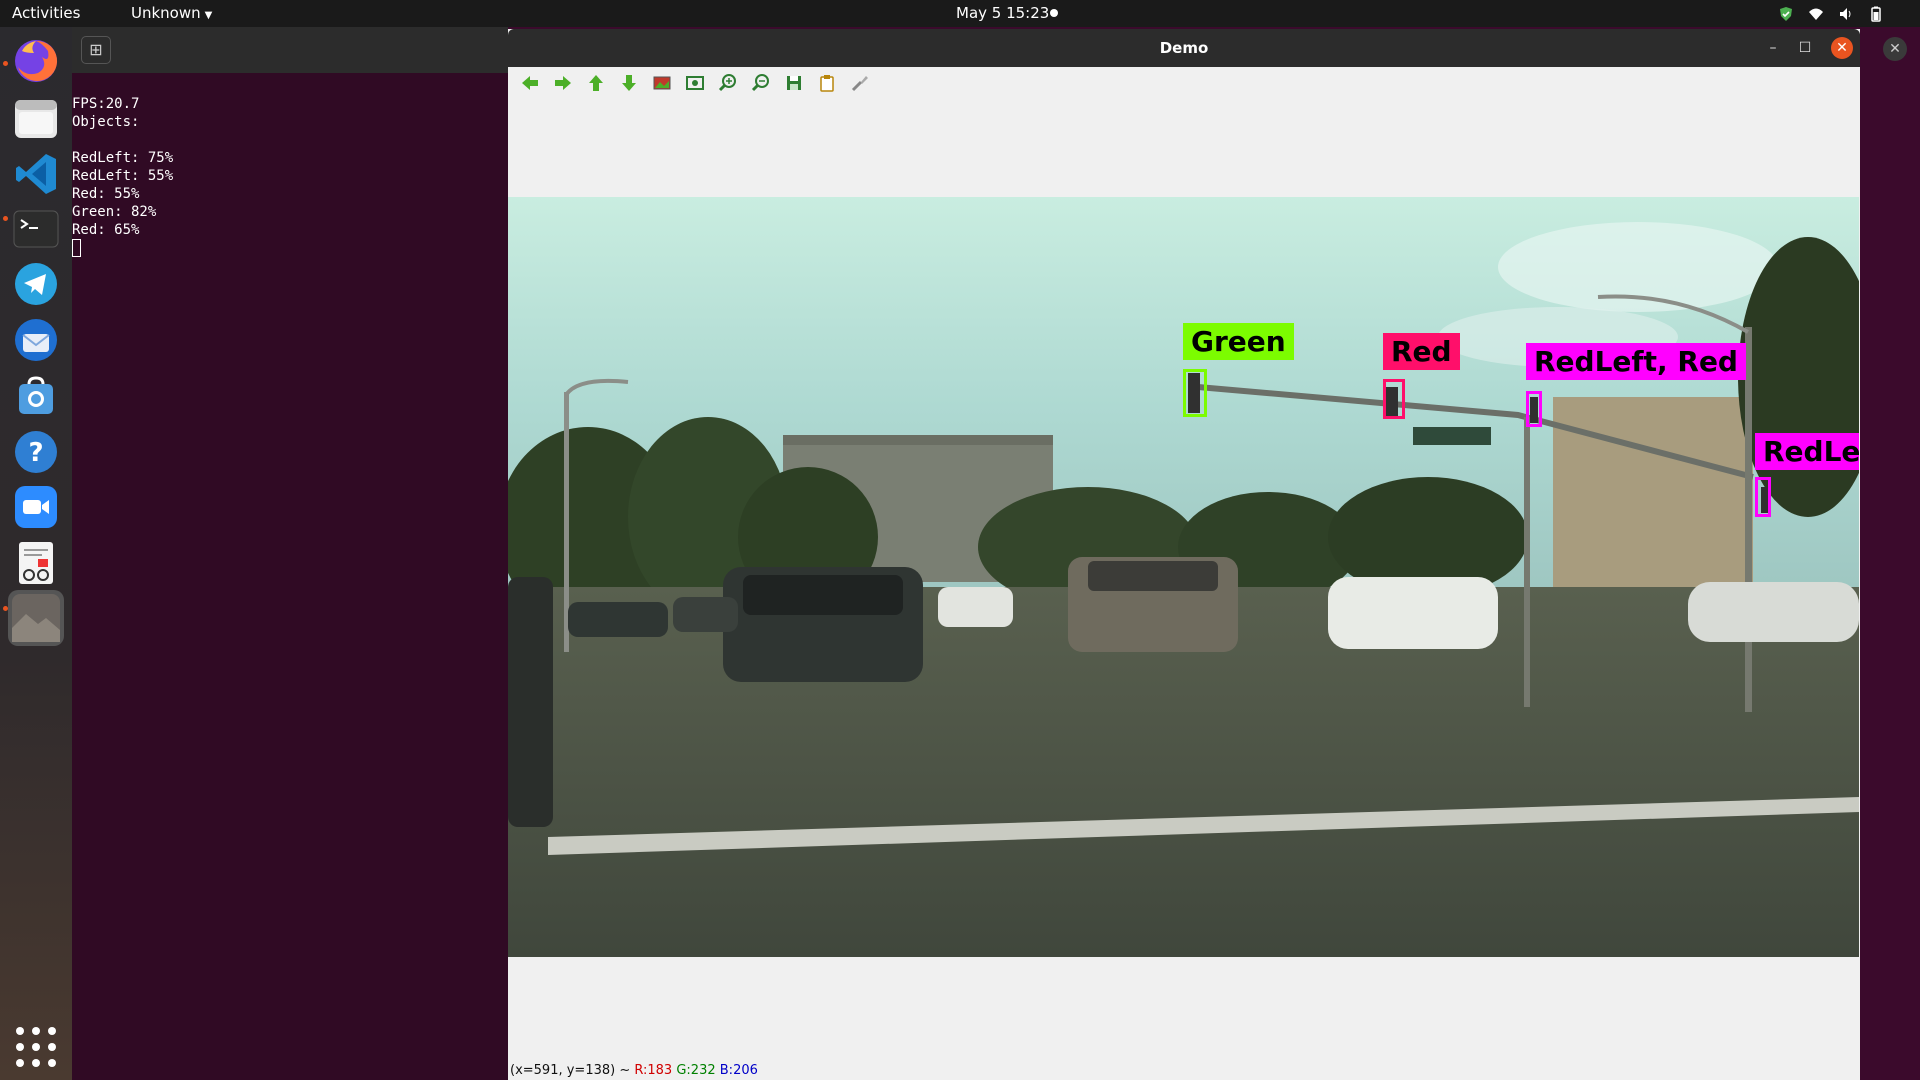 The image size is (1920, 1080). Describe the element at coordinates (106, 230) in the screenshot. I see `terminal-line: Red: 65%` at that location.